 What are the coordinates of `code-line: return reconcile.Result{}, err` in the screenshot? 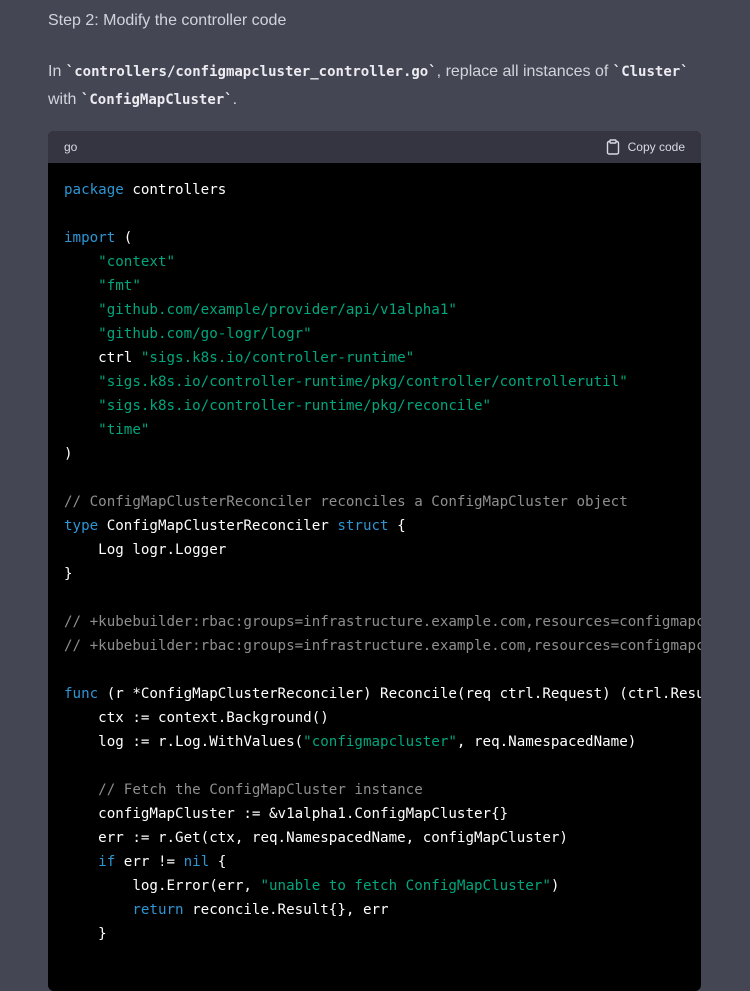 It's located at (374, 910).